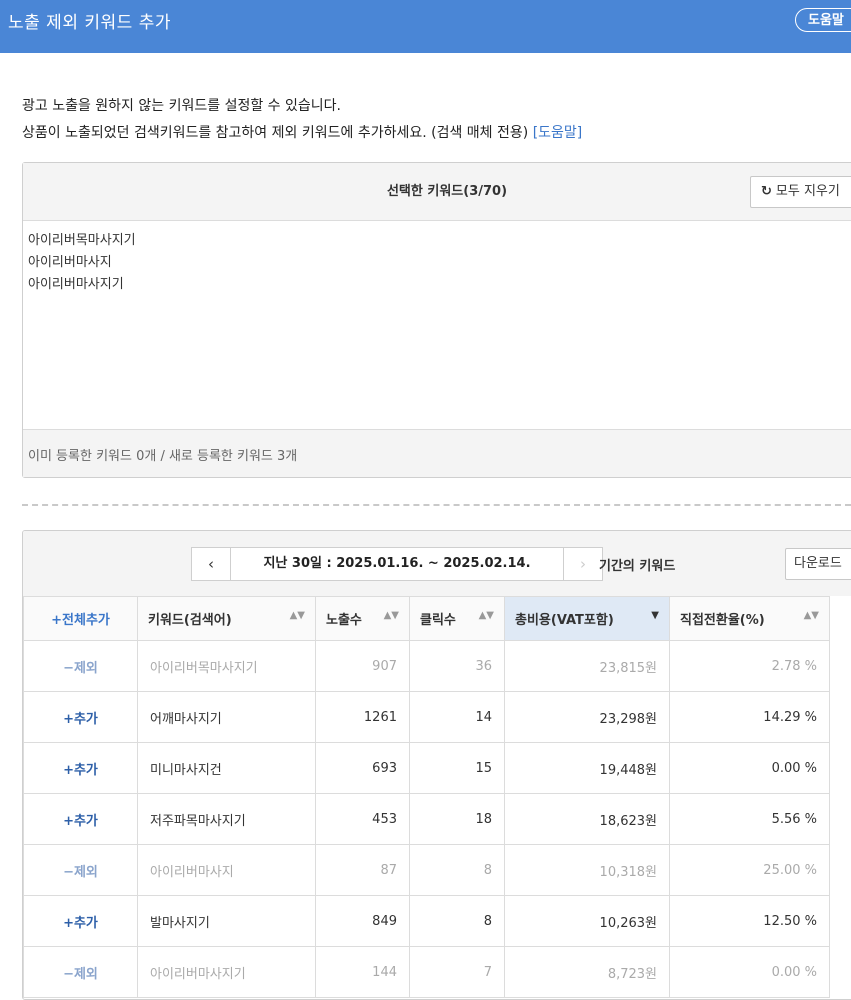 The height and width of the screenshot is (1000, 851). I want to click on table-row: −제외 아이리버마사지 87 8 10,318원 25.00 %, so click(426, 870).